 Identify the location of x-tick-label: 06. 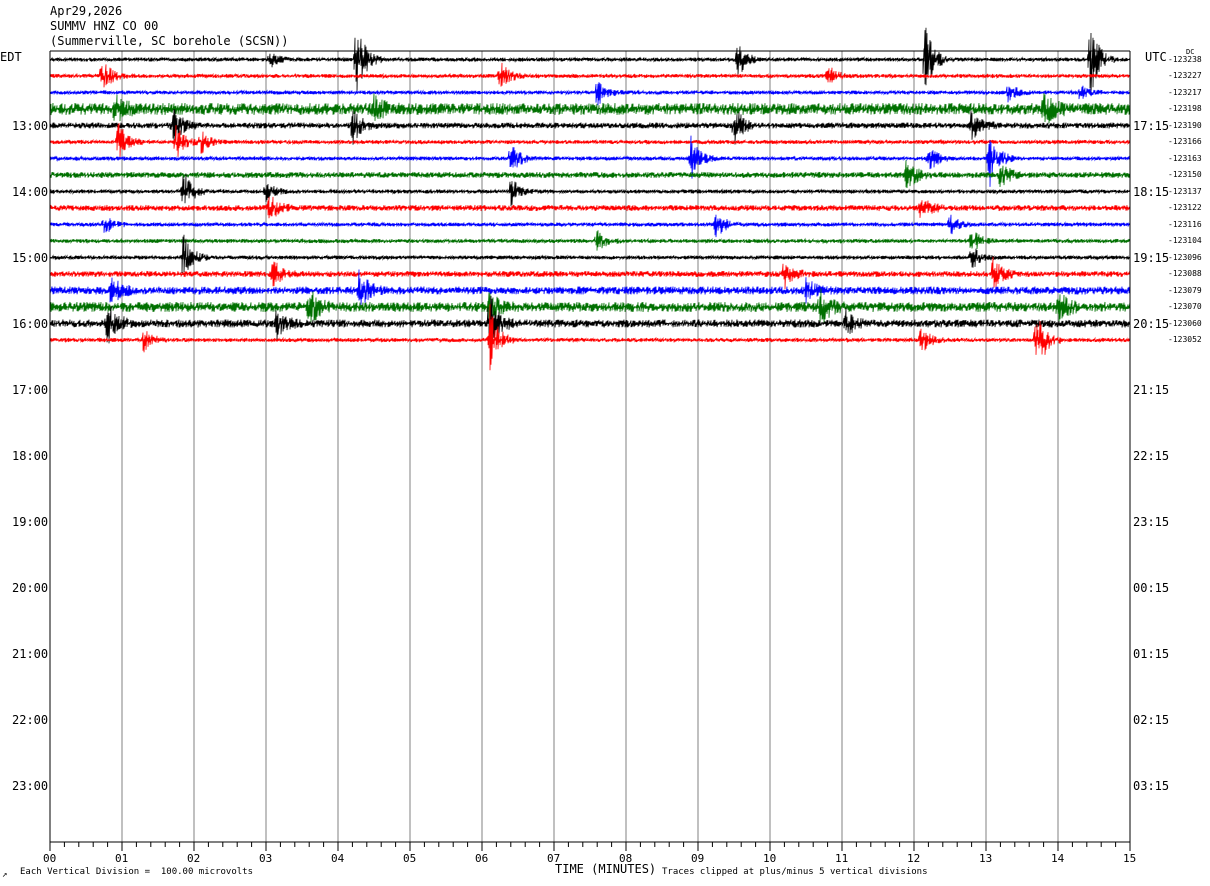
(482, 858).